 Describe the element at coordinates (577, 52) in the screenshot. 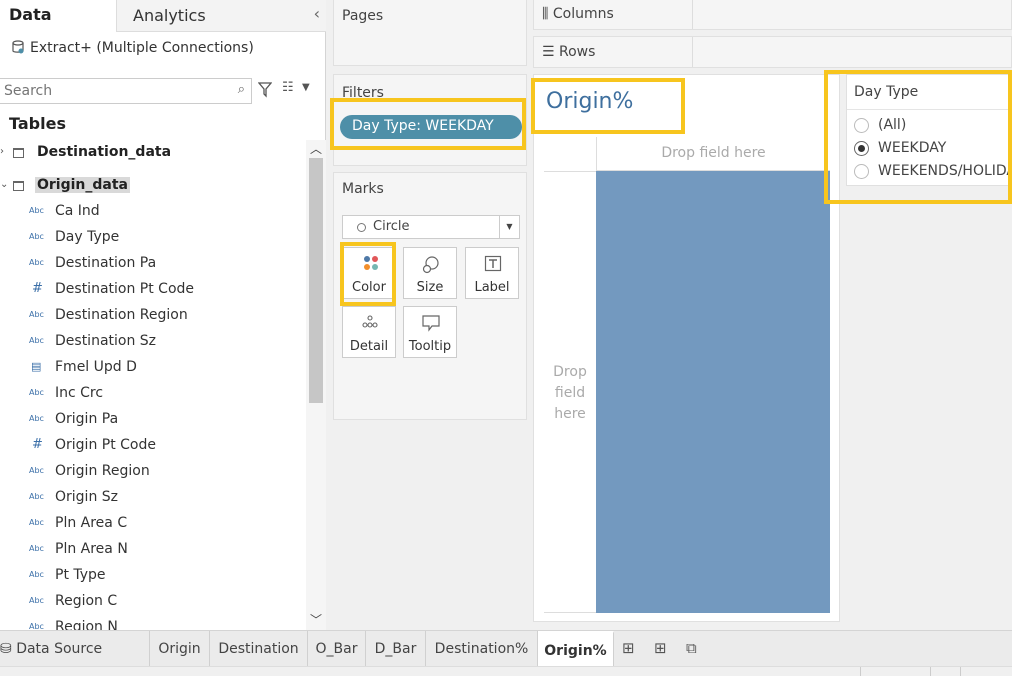

I see `rows-text: Rows` at that location.